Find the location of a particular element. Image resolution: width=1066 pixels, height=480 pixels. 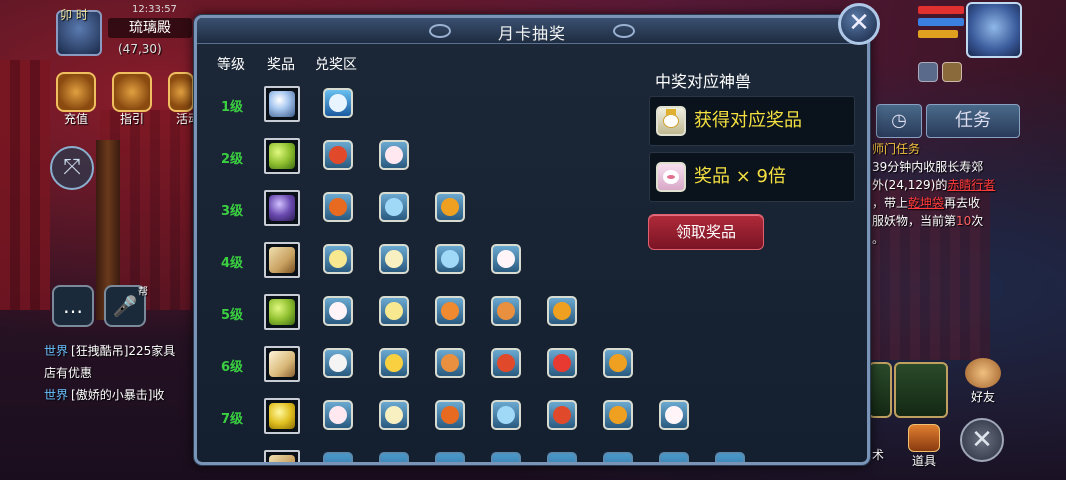

task-text: 服妖物，当前第 is located at coordinates (914, 221).